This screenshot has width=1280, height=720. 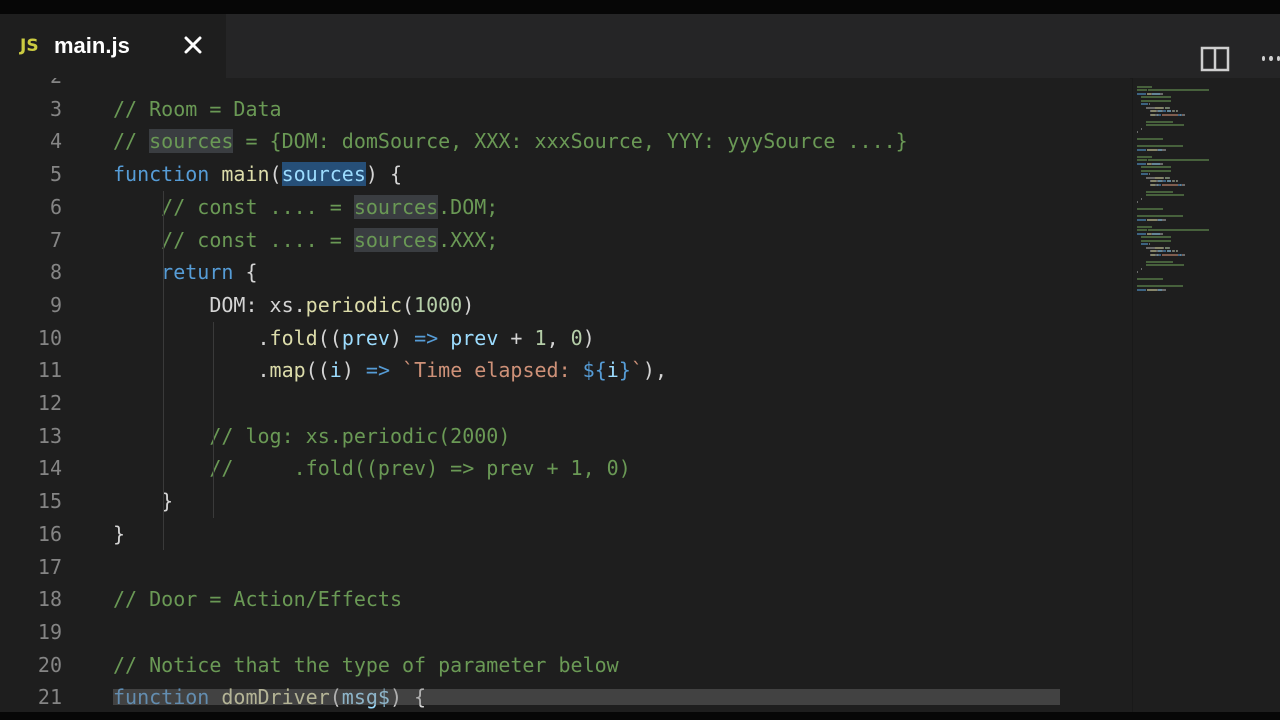 I want to click on code-line: 17, so click(x=565, y=567).